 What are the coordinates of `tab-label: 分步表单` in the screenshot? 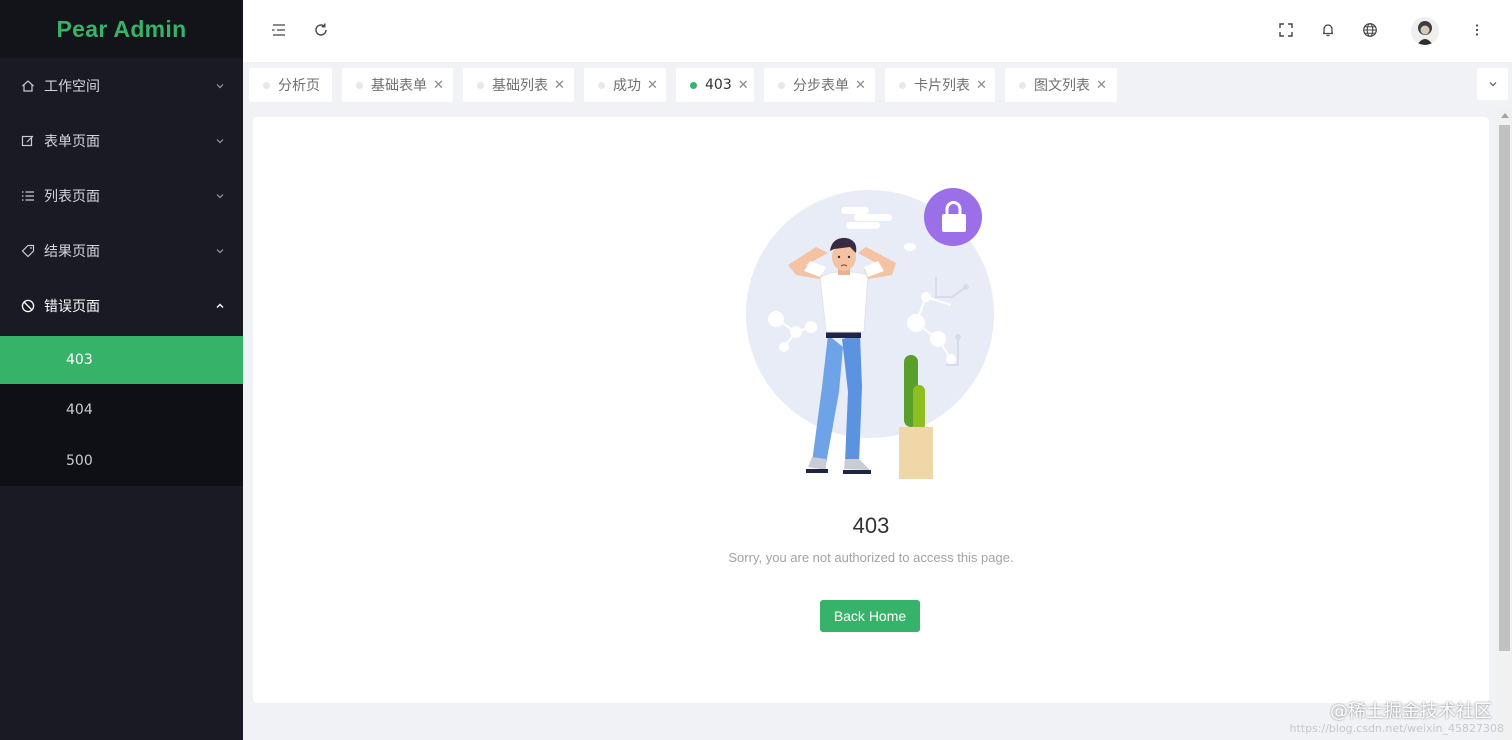 It's located at (821, 86).